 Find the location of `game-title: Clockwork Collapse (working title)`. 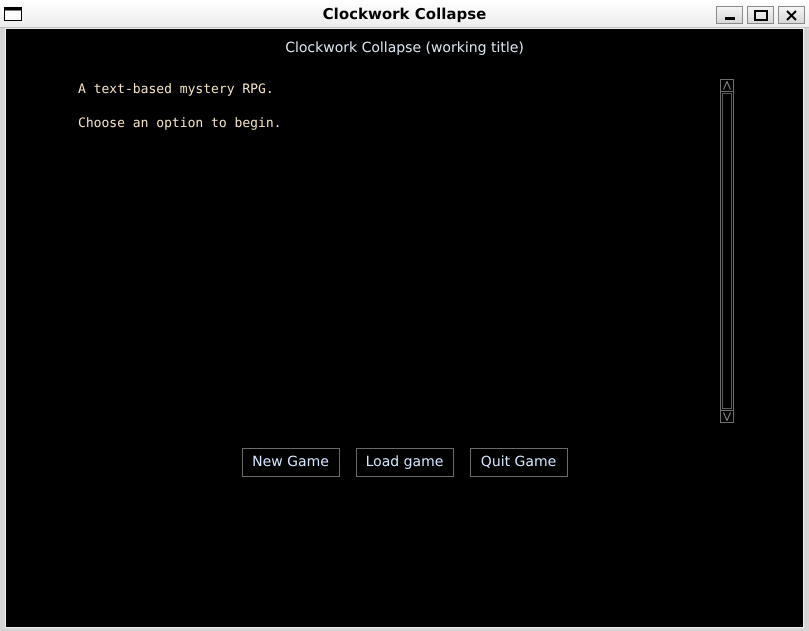

game-title: Clockwork Collapse (working title) is located at coordinates (404, 48).